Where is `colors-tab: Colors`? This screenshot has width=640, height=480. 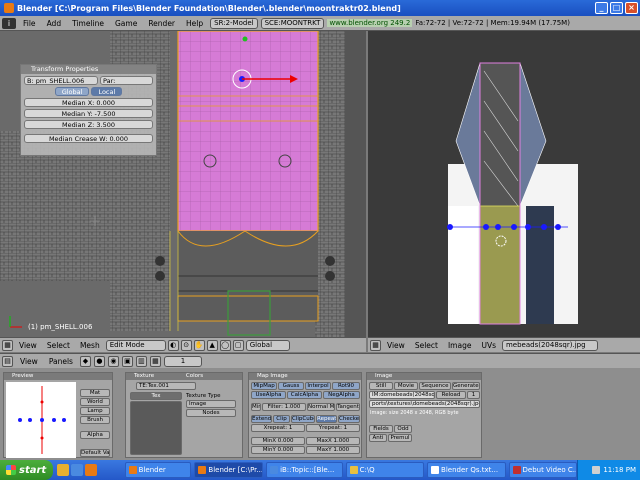
colors-tab: Colors is located at coordinates (194, 376).